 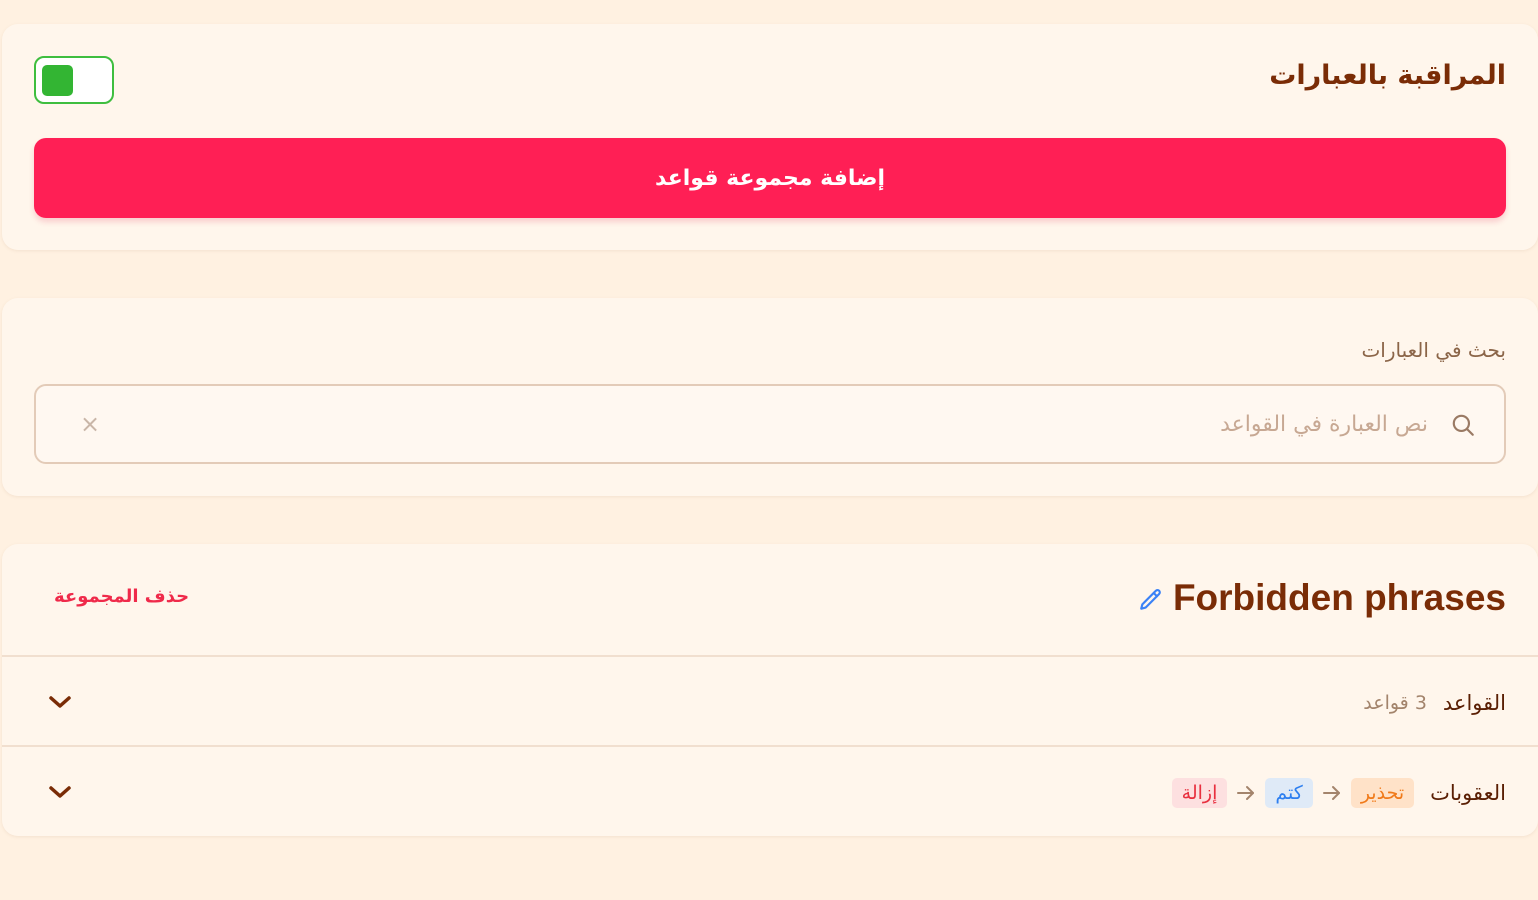 I want to click on search-icon, so click(x=1463, y=425).